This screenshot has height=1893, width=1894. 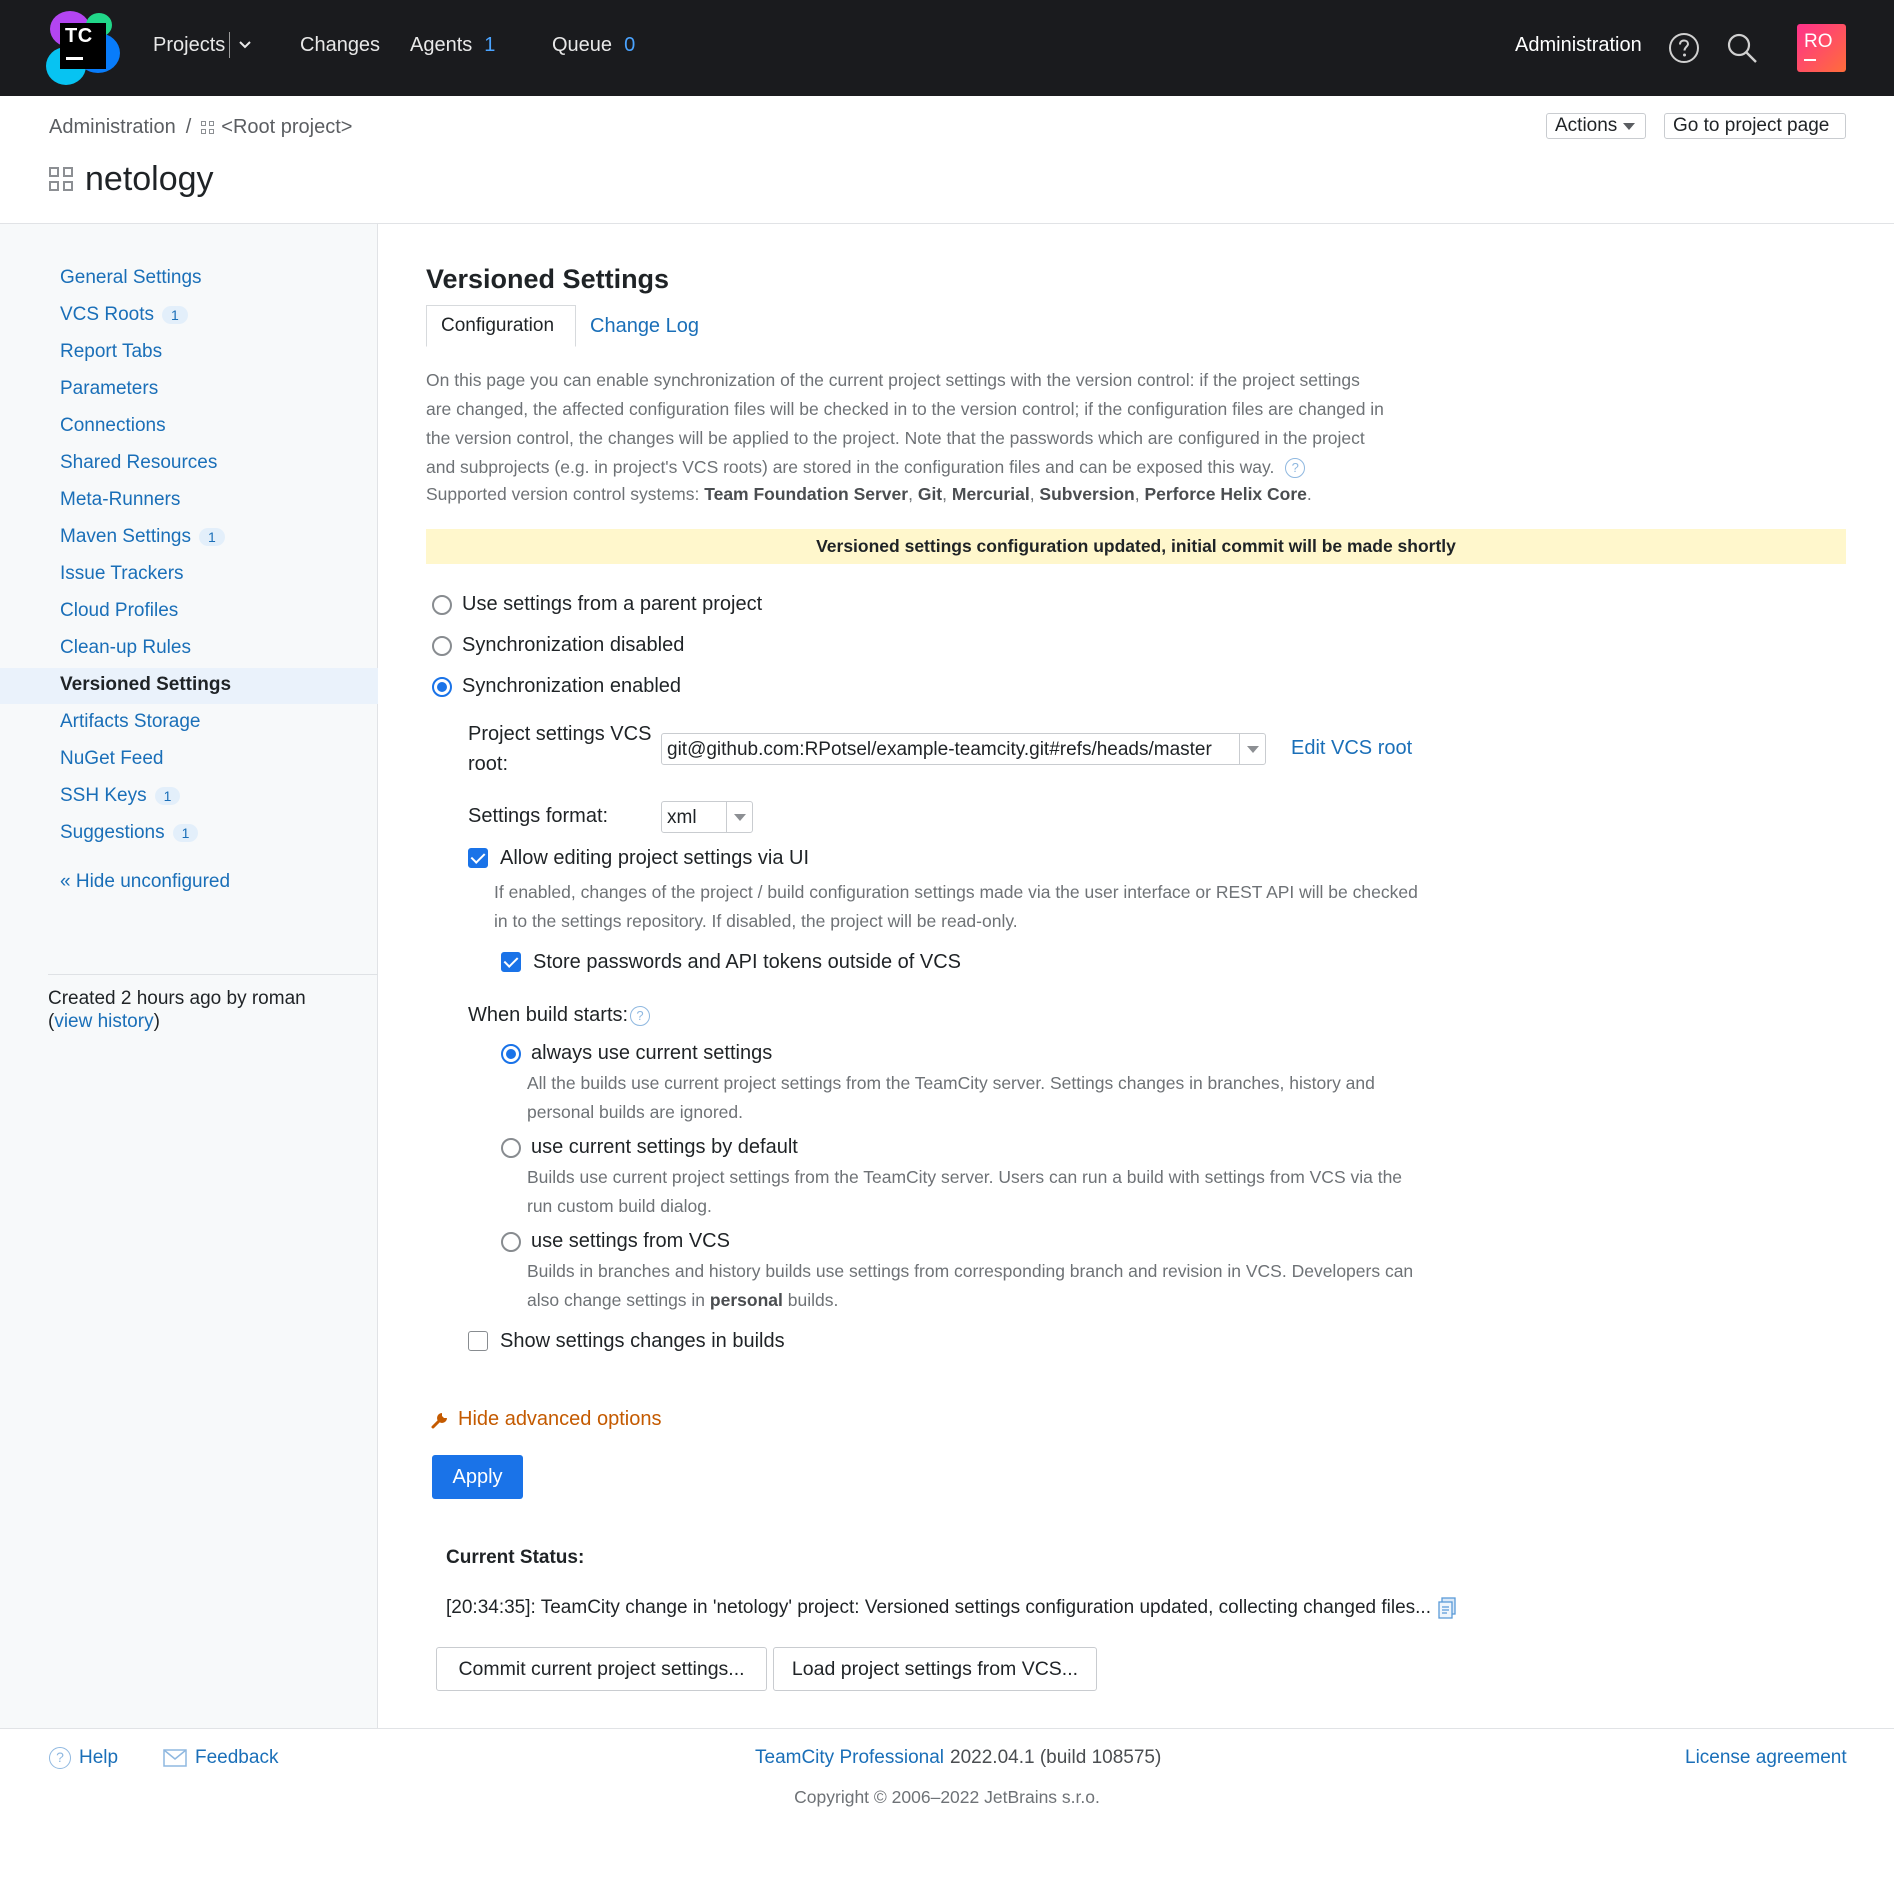 I want to click on sidebar-item-label: Artifacts Storage, so click(x=130, y=721).